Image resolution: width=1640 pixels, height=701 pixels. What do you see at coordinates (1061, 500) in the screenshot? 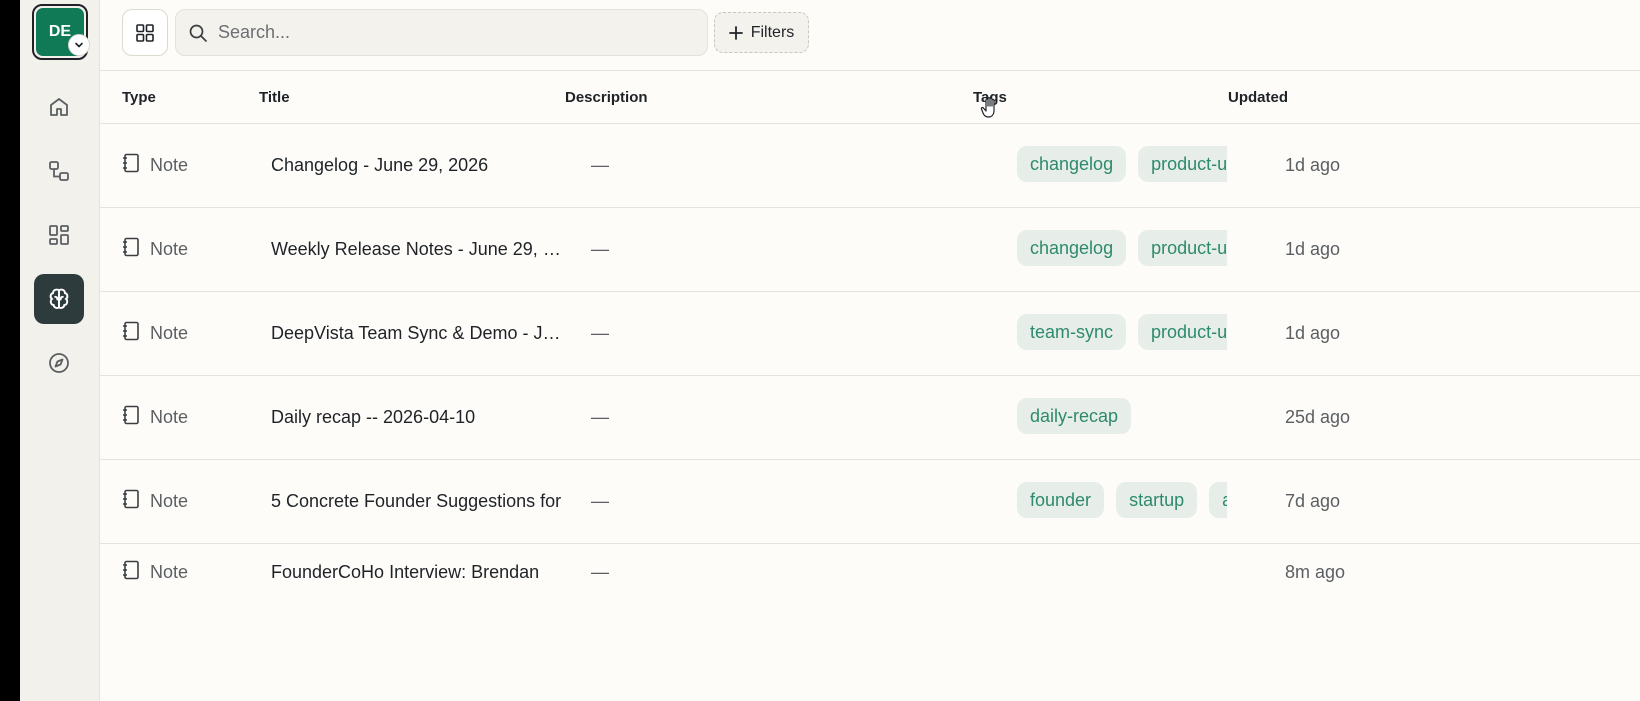
I see `tag-chip: founder` at bounding box center [1061, 500].